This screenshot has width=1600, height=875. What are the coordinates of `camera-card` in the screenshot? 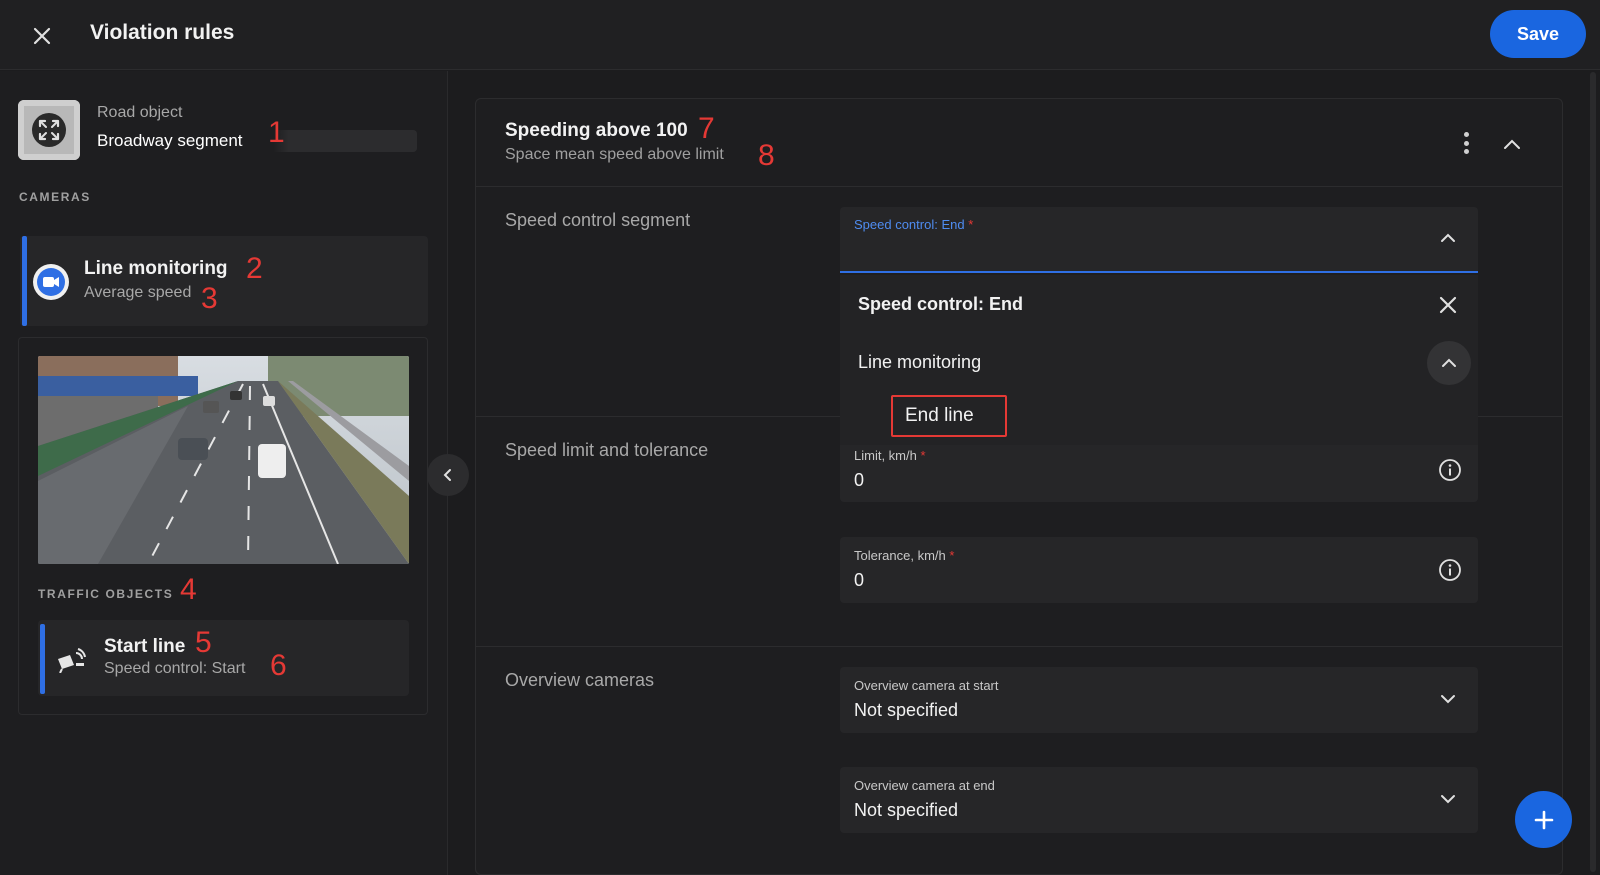 It's located at (224, 281).